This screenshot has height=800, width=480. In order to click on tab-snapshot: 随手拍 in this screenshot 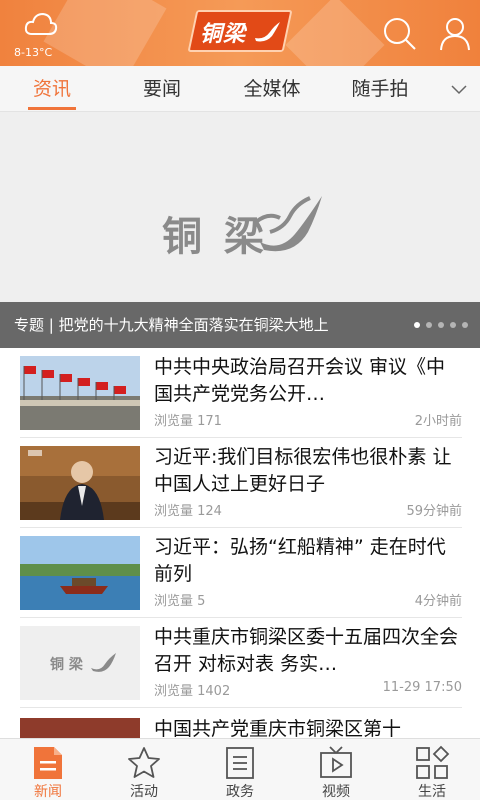, I will do `click(380, 89)`.